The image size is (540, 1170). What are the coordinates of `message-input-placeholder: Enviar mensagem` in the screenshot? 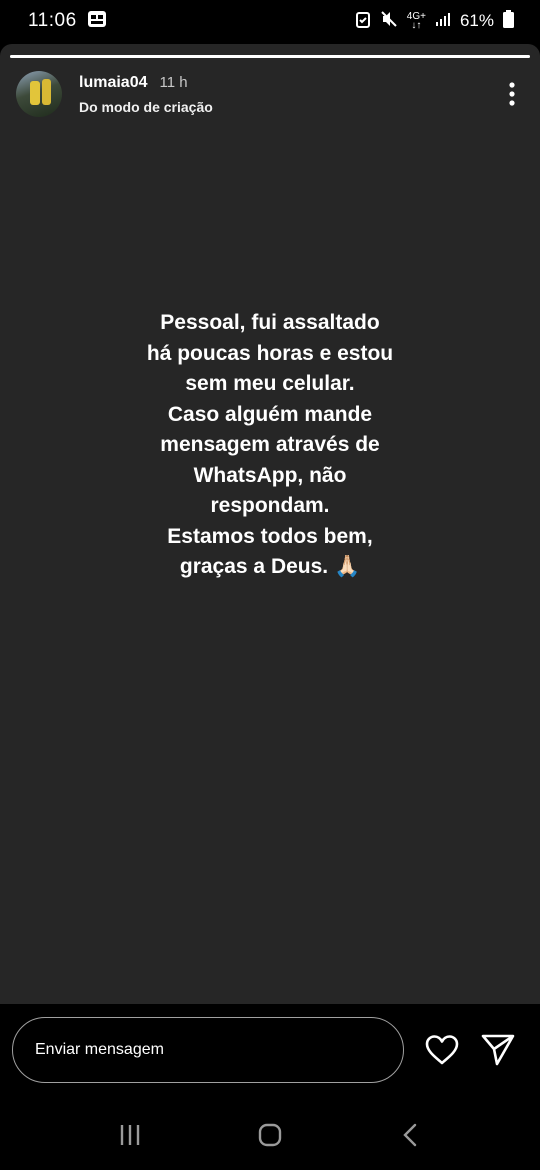 It's located at (99, 1049).